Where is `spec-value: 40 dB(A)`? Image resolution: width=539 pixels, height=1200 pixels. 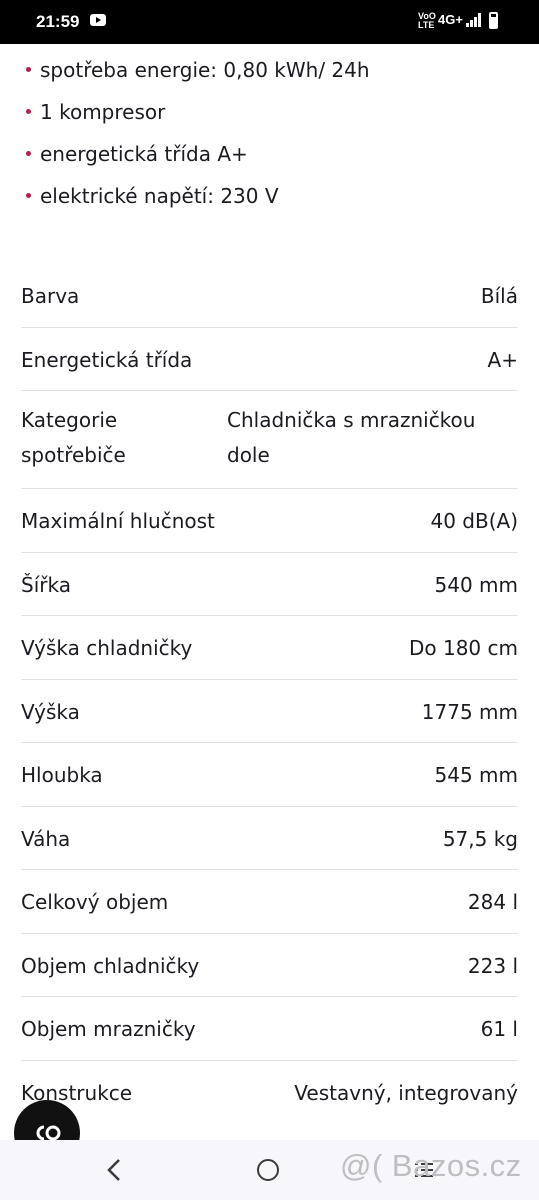 spec-value: 40 dB(A) is located at coordinates (474, 521).